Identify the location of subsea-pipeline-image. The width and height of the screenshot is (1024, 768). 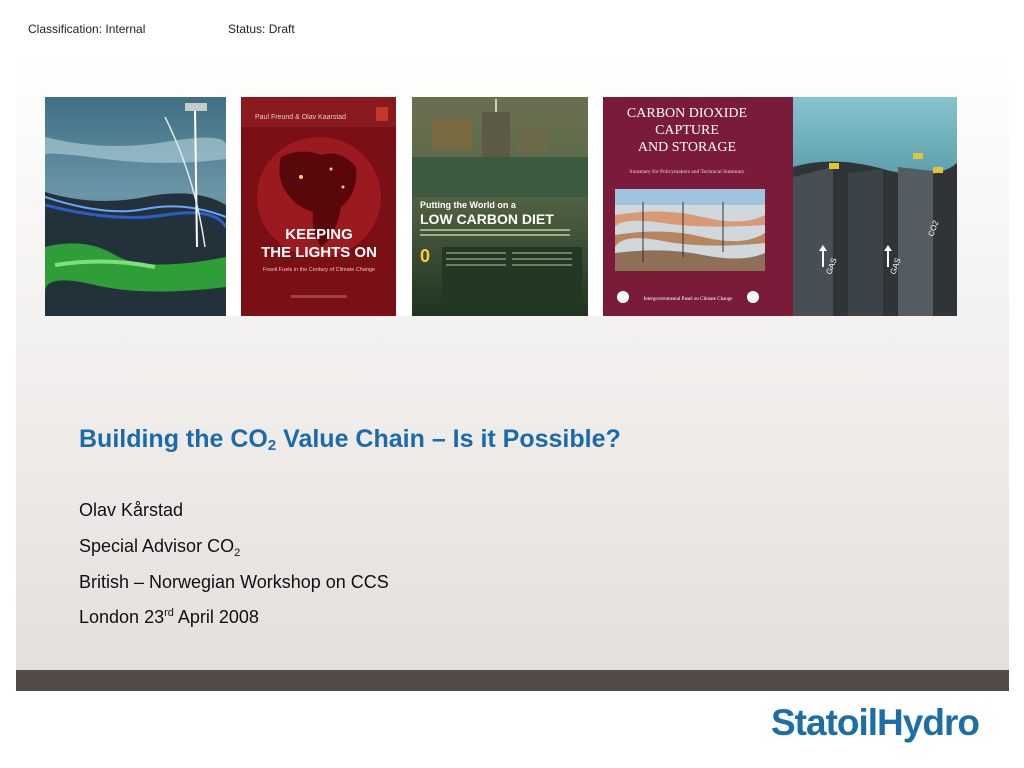
(135, 206).